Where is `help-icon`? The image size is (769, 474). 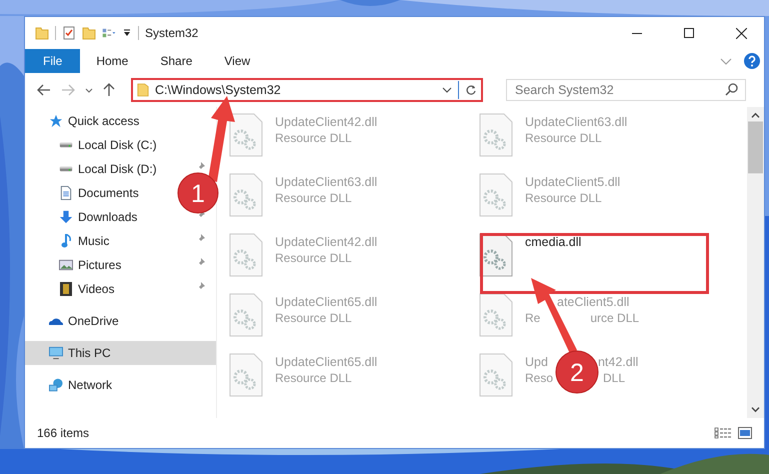
help-icon is located at coordinates (752, 61).